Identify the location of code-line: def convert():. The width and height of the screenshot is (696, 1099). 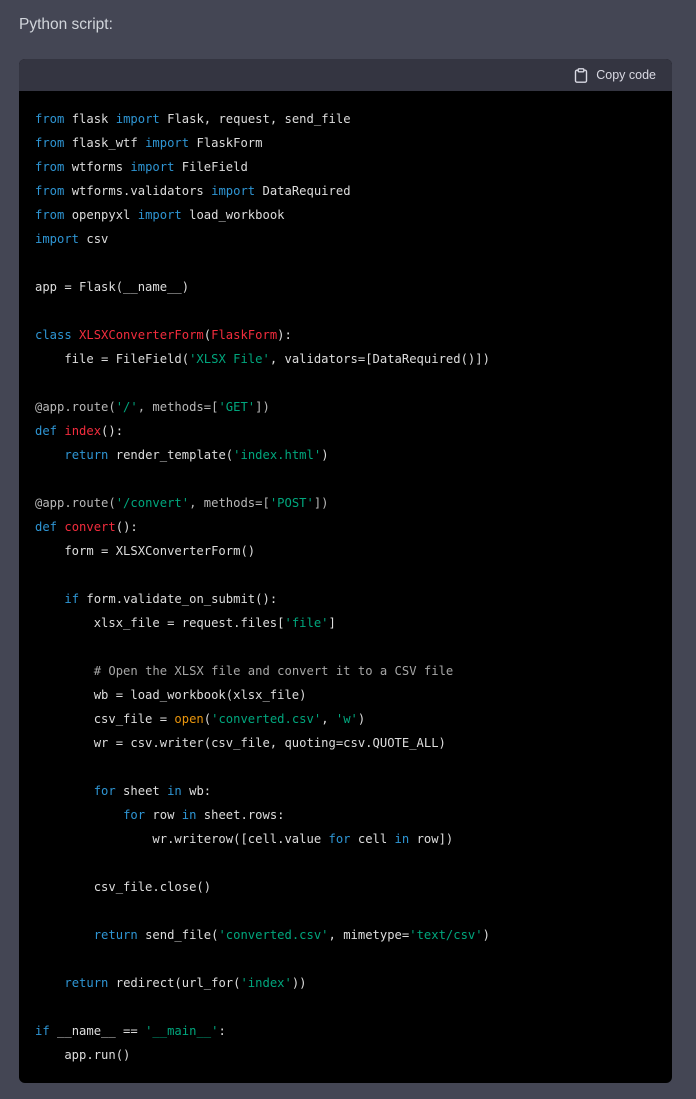
(353, 527).